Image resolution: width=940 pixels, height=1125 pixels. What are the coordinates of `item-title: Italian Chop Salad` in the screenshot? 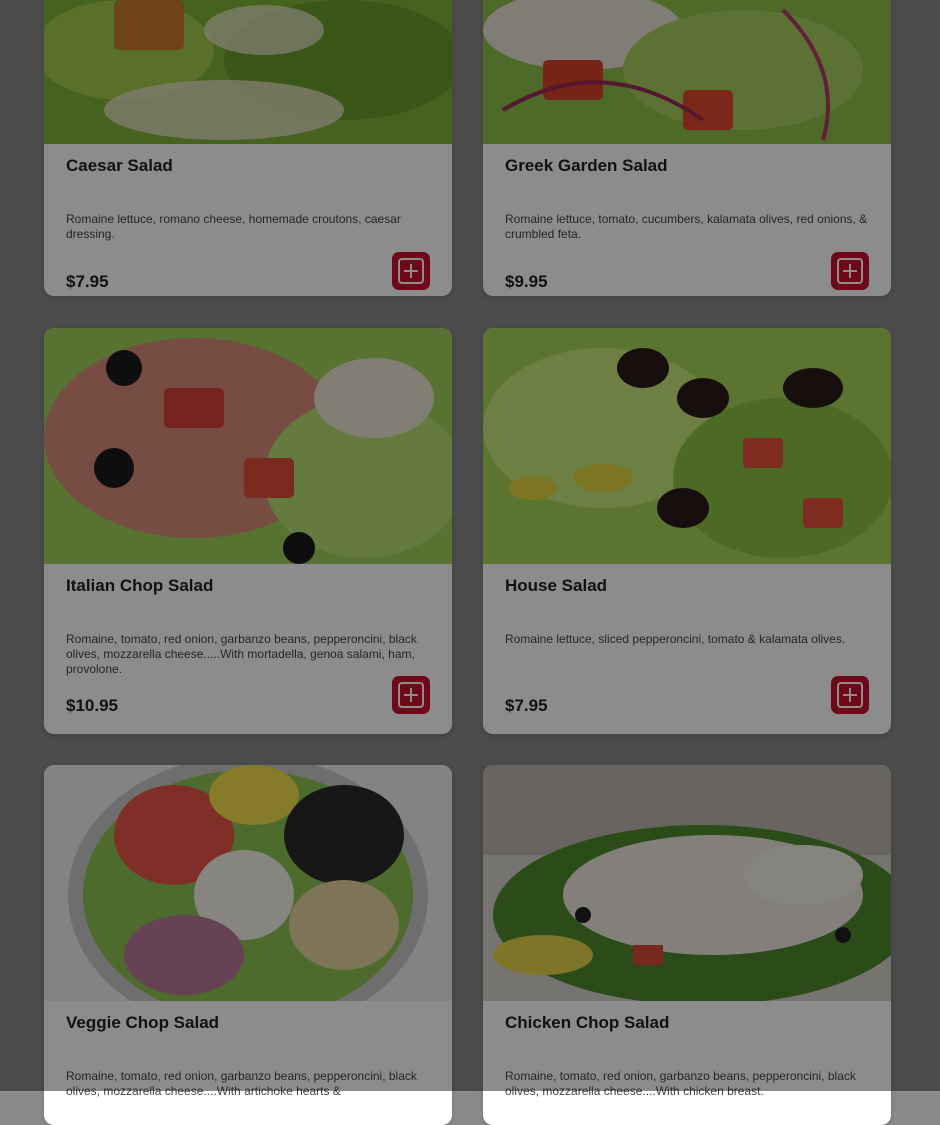 It's located at (140, 585).